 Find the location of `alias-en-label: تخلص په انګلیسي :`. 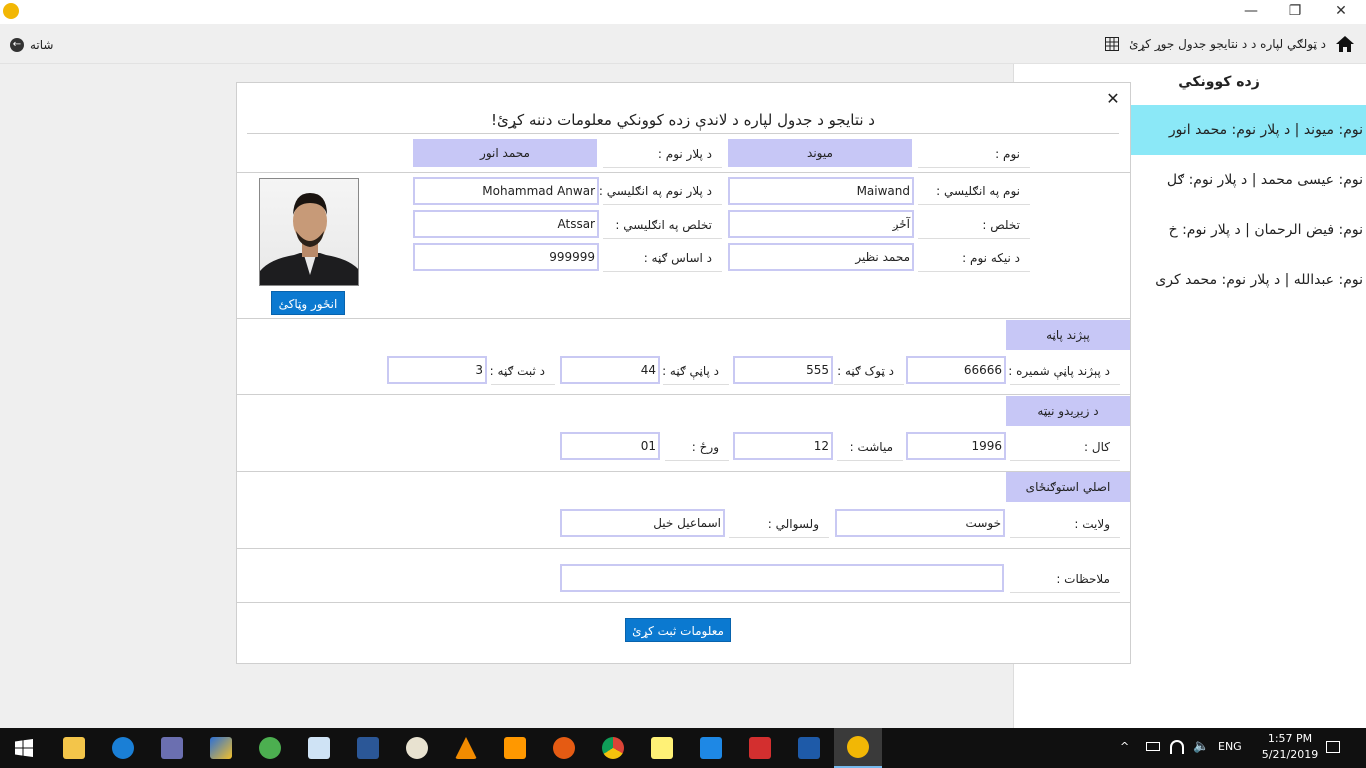

alias-en-label: تخلص په انګلیسي : is located at coordinates (662, 225).